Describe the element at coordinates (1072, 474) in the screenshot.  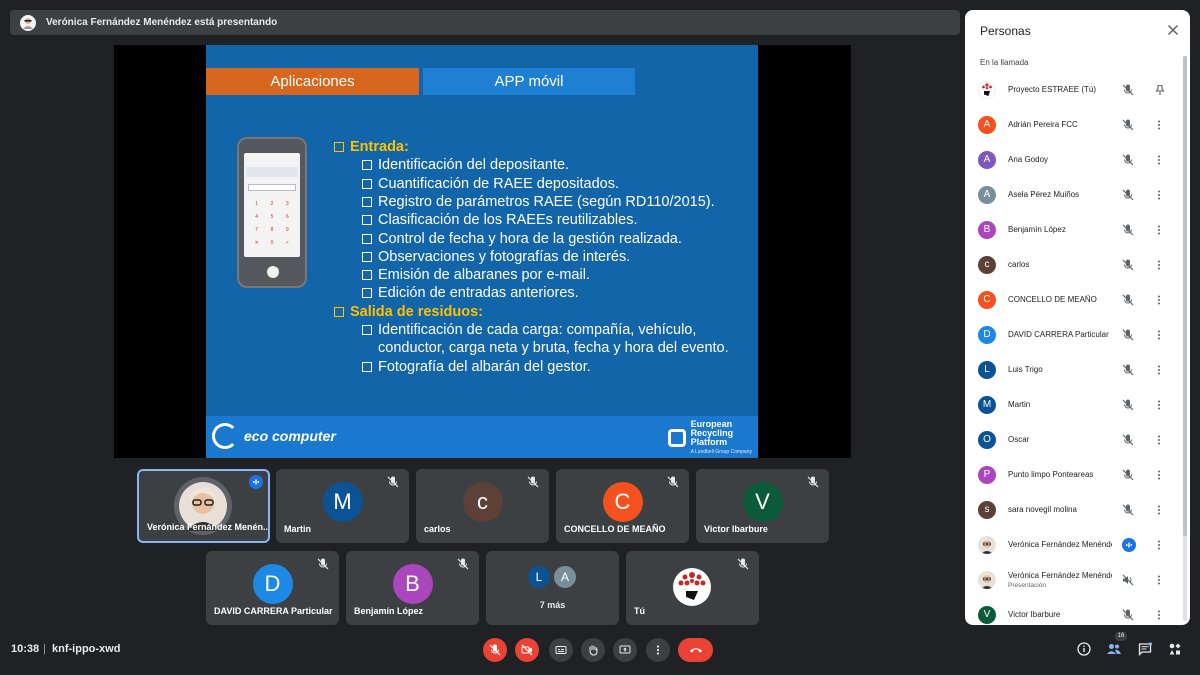
I see `participant-row: P Punto limpo Ponteareas` at that location.